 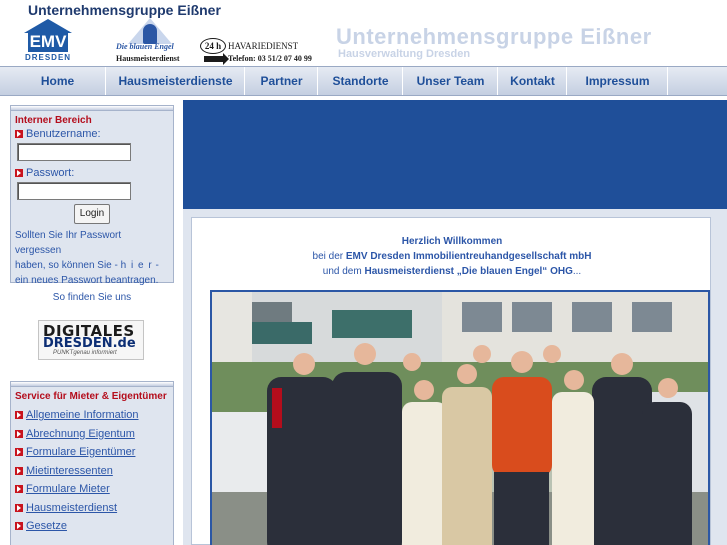 I want to click on login-panel-title: Interner Bereich, so click(x=53, y=120).